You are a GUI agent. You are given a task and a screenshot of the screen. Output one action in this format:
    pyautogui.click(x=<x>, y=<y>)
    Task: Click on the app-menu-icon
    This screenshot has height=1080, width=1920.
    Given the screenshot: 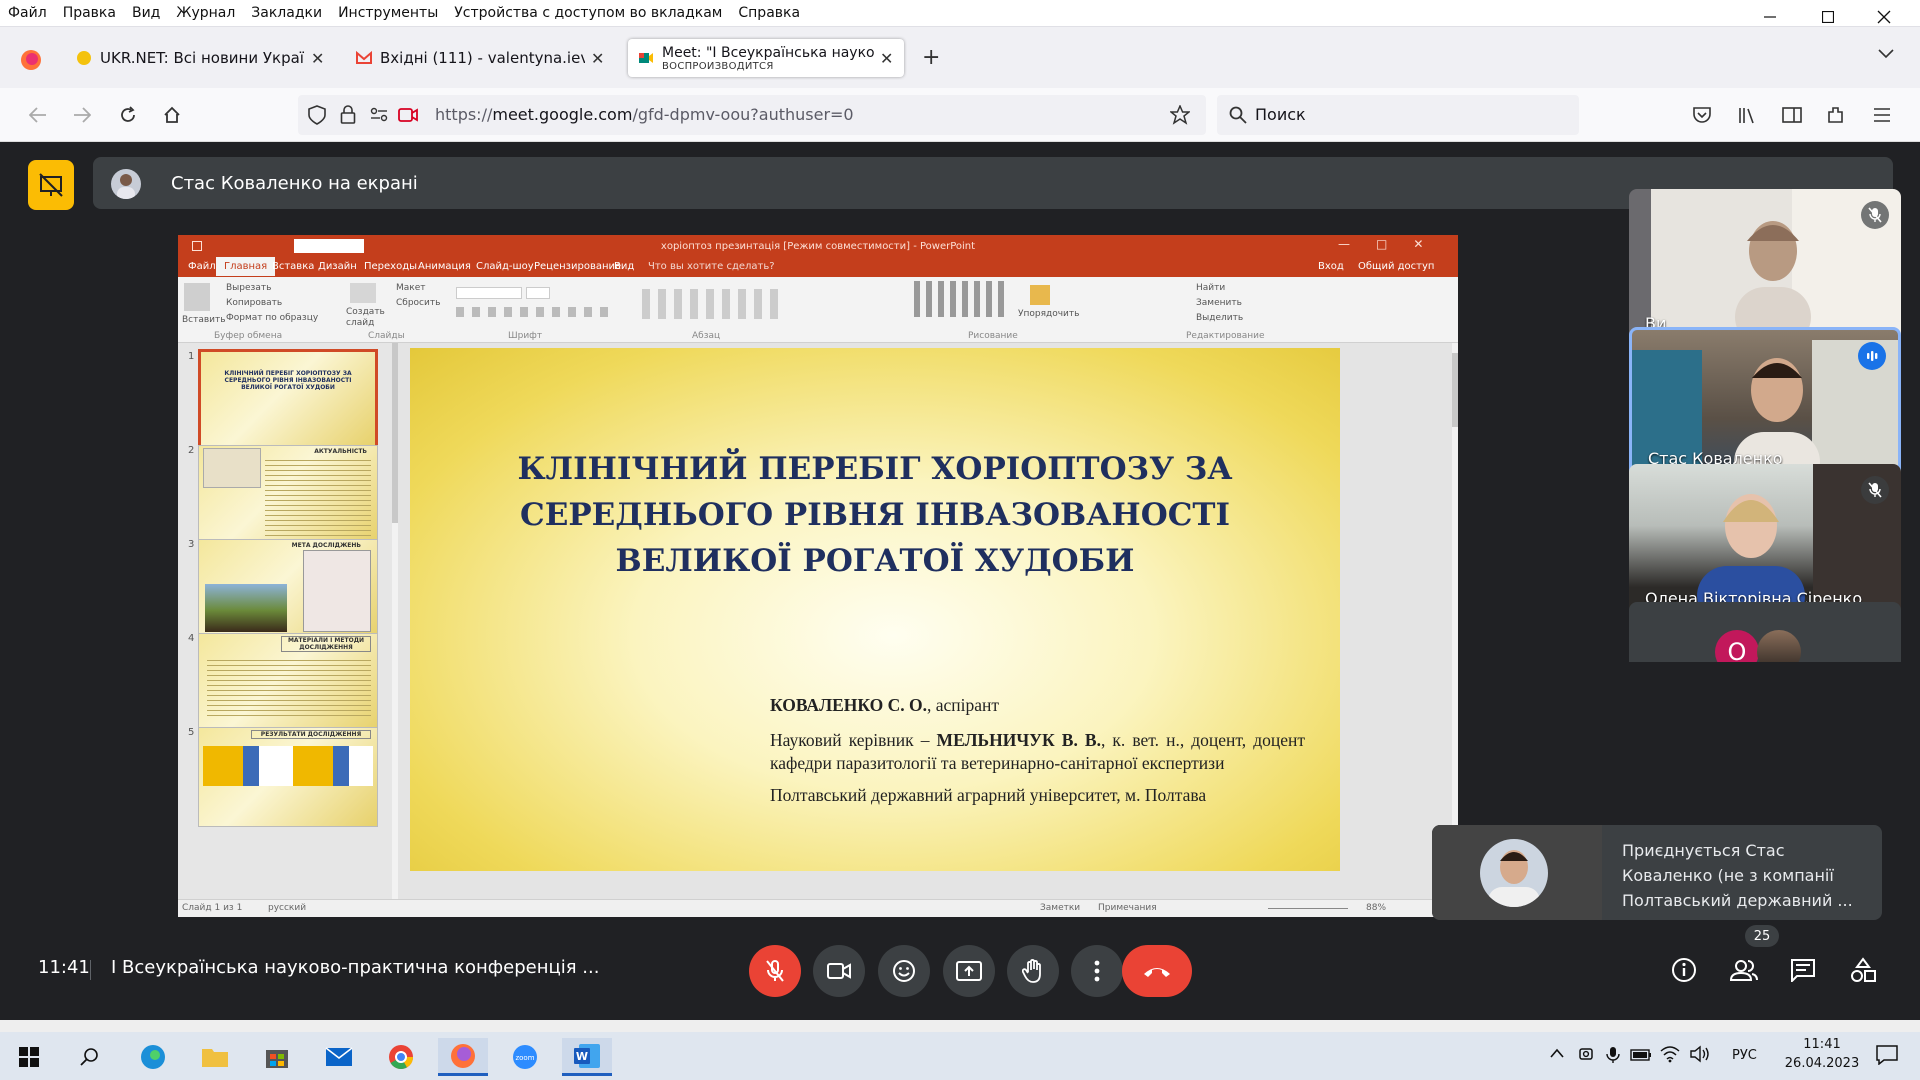 What is the action you would take?
    pyautogui.click(x=1882, y=115)
    